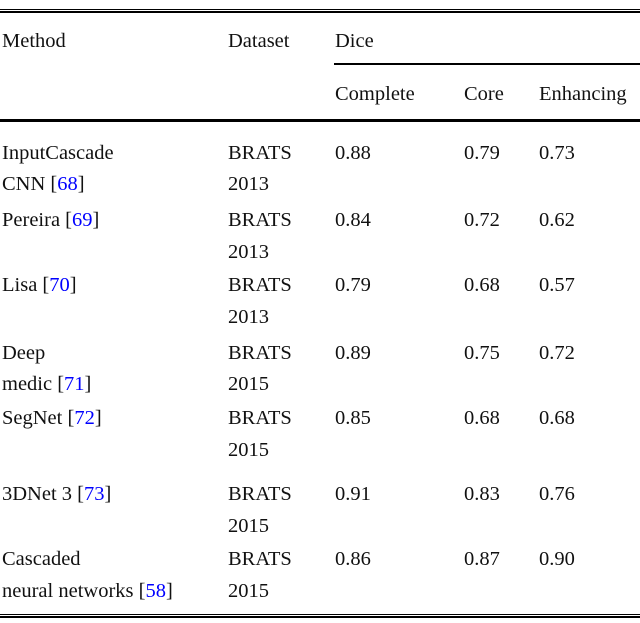 The image size is (640, 623). I want to click on dice-complete-value: 0.91, so click(353, 494).